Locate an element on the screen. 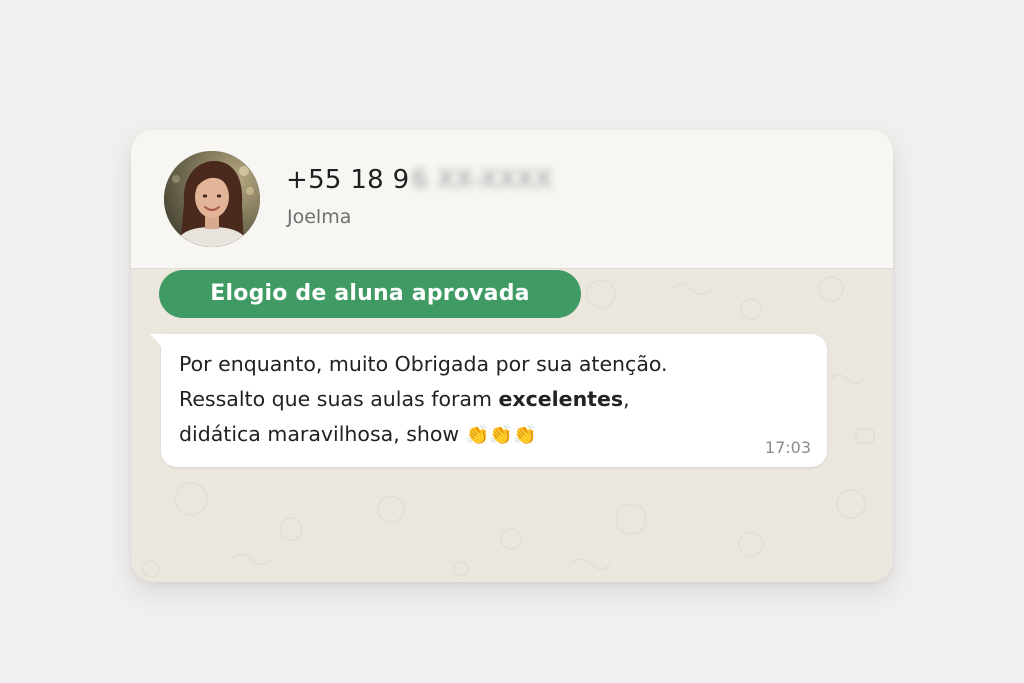  phone-number-visible: +55 18 9 is located at coordinates (348, 180).